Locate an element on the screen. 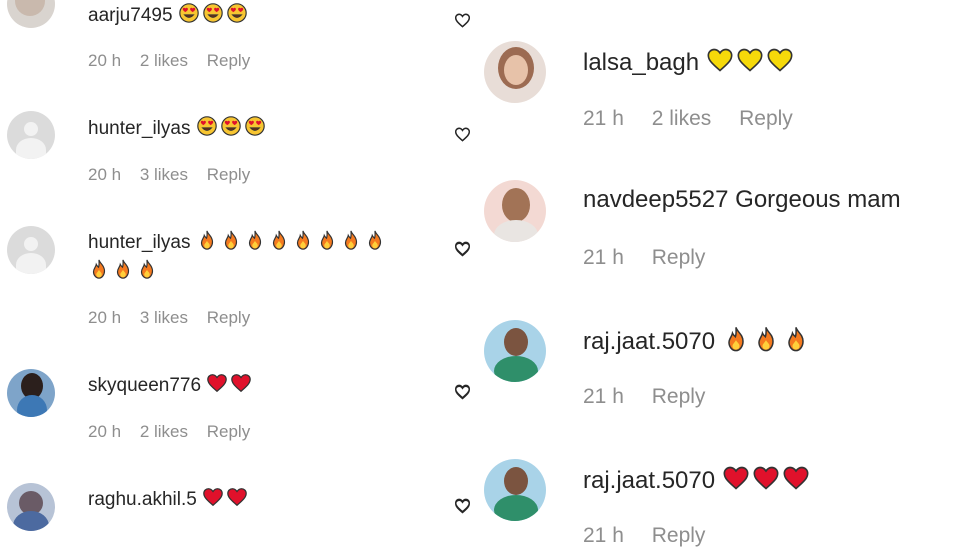 This screenshot has height=548, width=960. comment-text: Gorgeous mam is located at coordinates (818, 199).